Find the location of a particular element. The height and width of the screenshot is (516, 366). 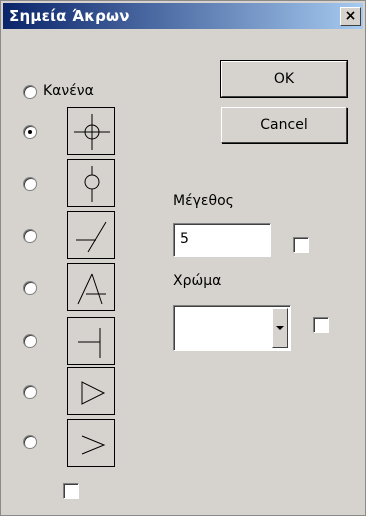

t-bar-icon is located at coordinates (89, 343).